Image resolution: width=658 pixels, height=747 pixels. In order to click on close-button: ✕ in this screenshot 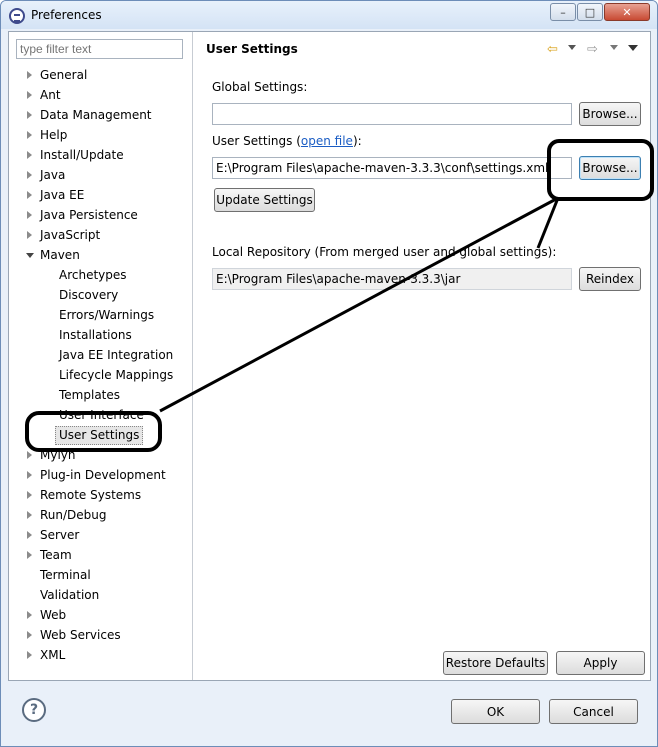, I will do `click(627, 12)`.